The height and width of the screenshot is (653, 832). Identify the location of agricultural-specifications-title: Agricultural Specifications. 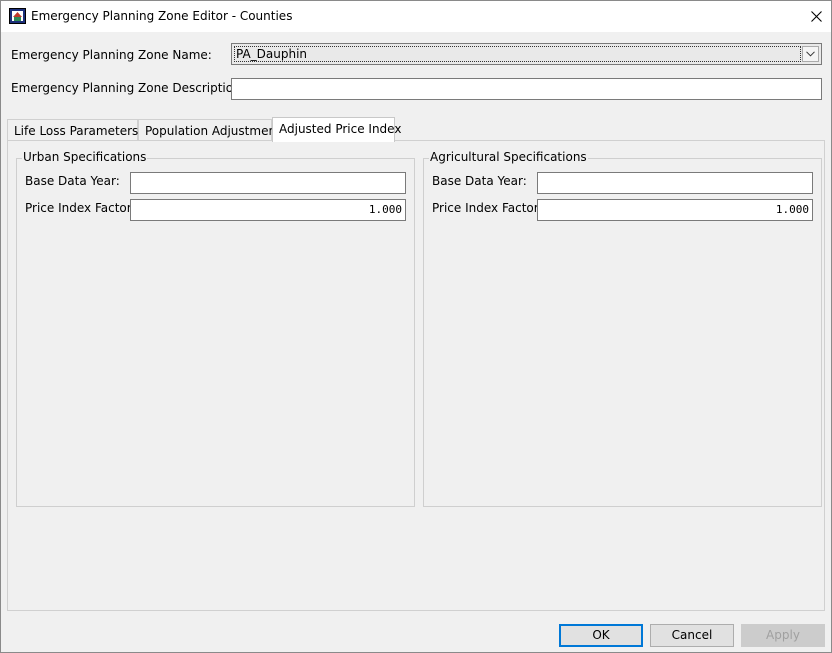
(508, 157).